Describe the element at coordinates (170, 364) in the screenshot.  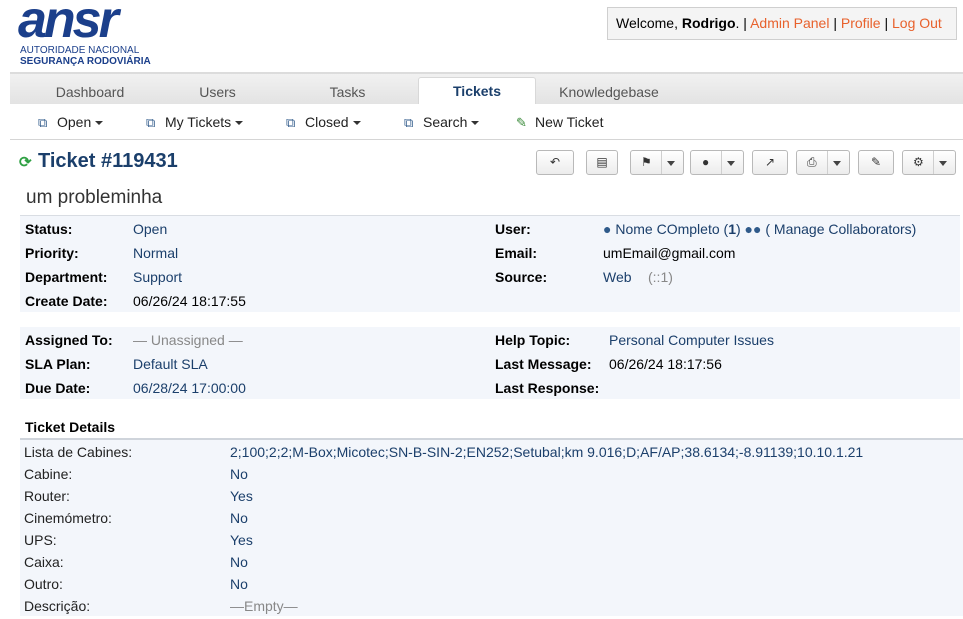
I see `sla-plan-value: Default SLA` at that location.